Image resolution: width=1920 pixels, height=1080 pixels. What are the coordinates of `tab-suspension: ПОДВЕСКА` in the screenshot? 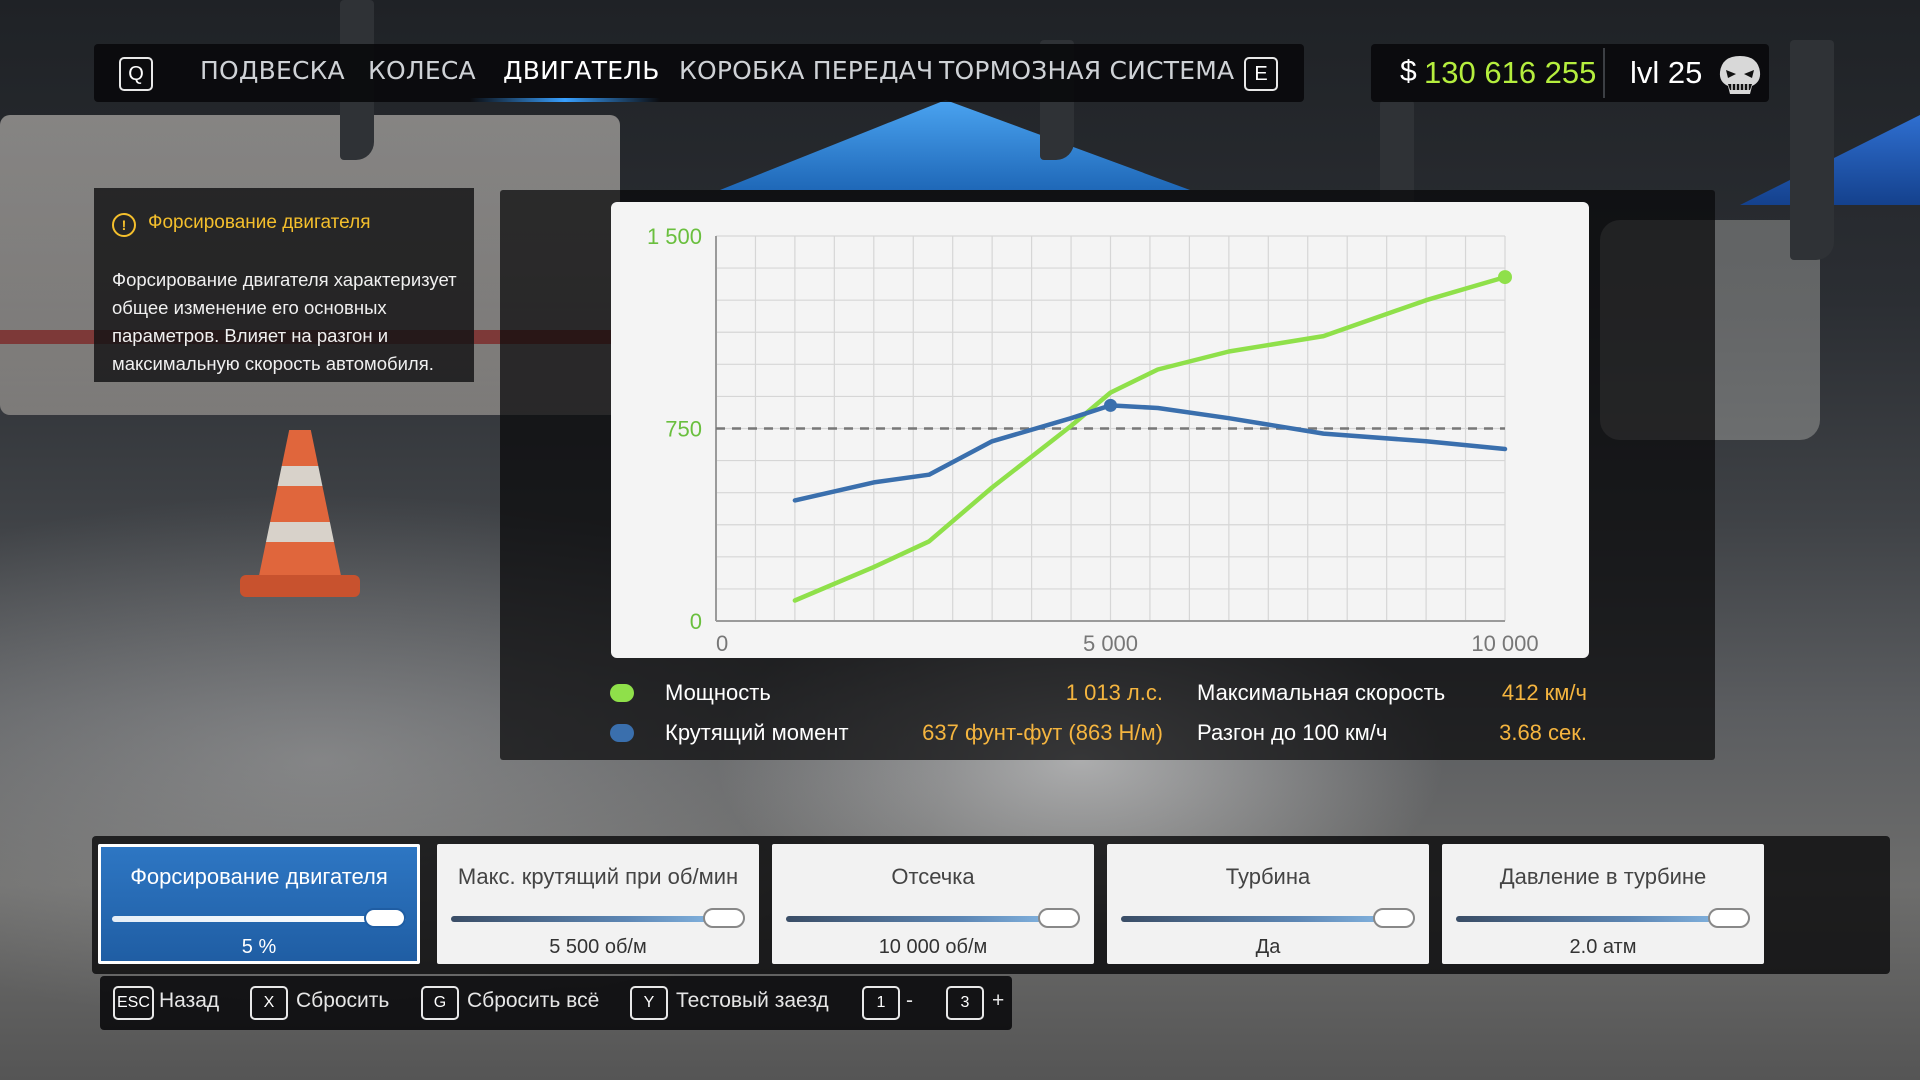 It's located at (272, 70).